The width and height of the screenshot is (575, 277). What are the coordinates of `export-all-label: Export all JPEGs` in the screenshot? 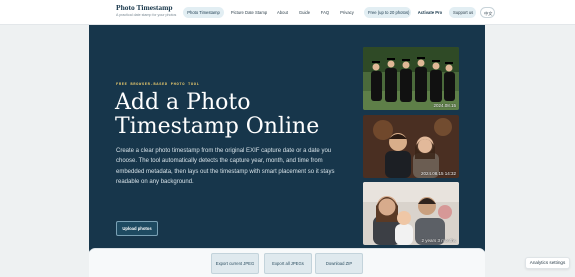 It's located at (288, 263).